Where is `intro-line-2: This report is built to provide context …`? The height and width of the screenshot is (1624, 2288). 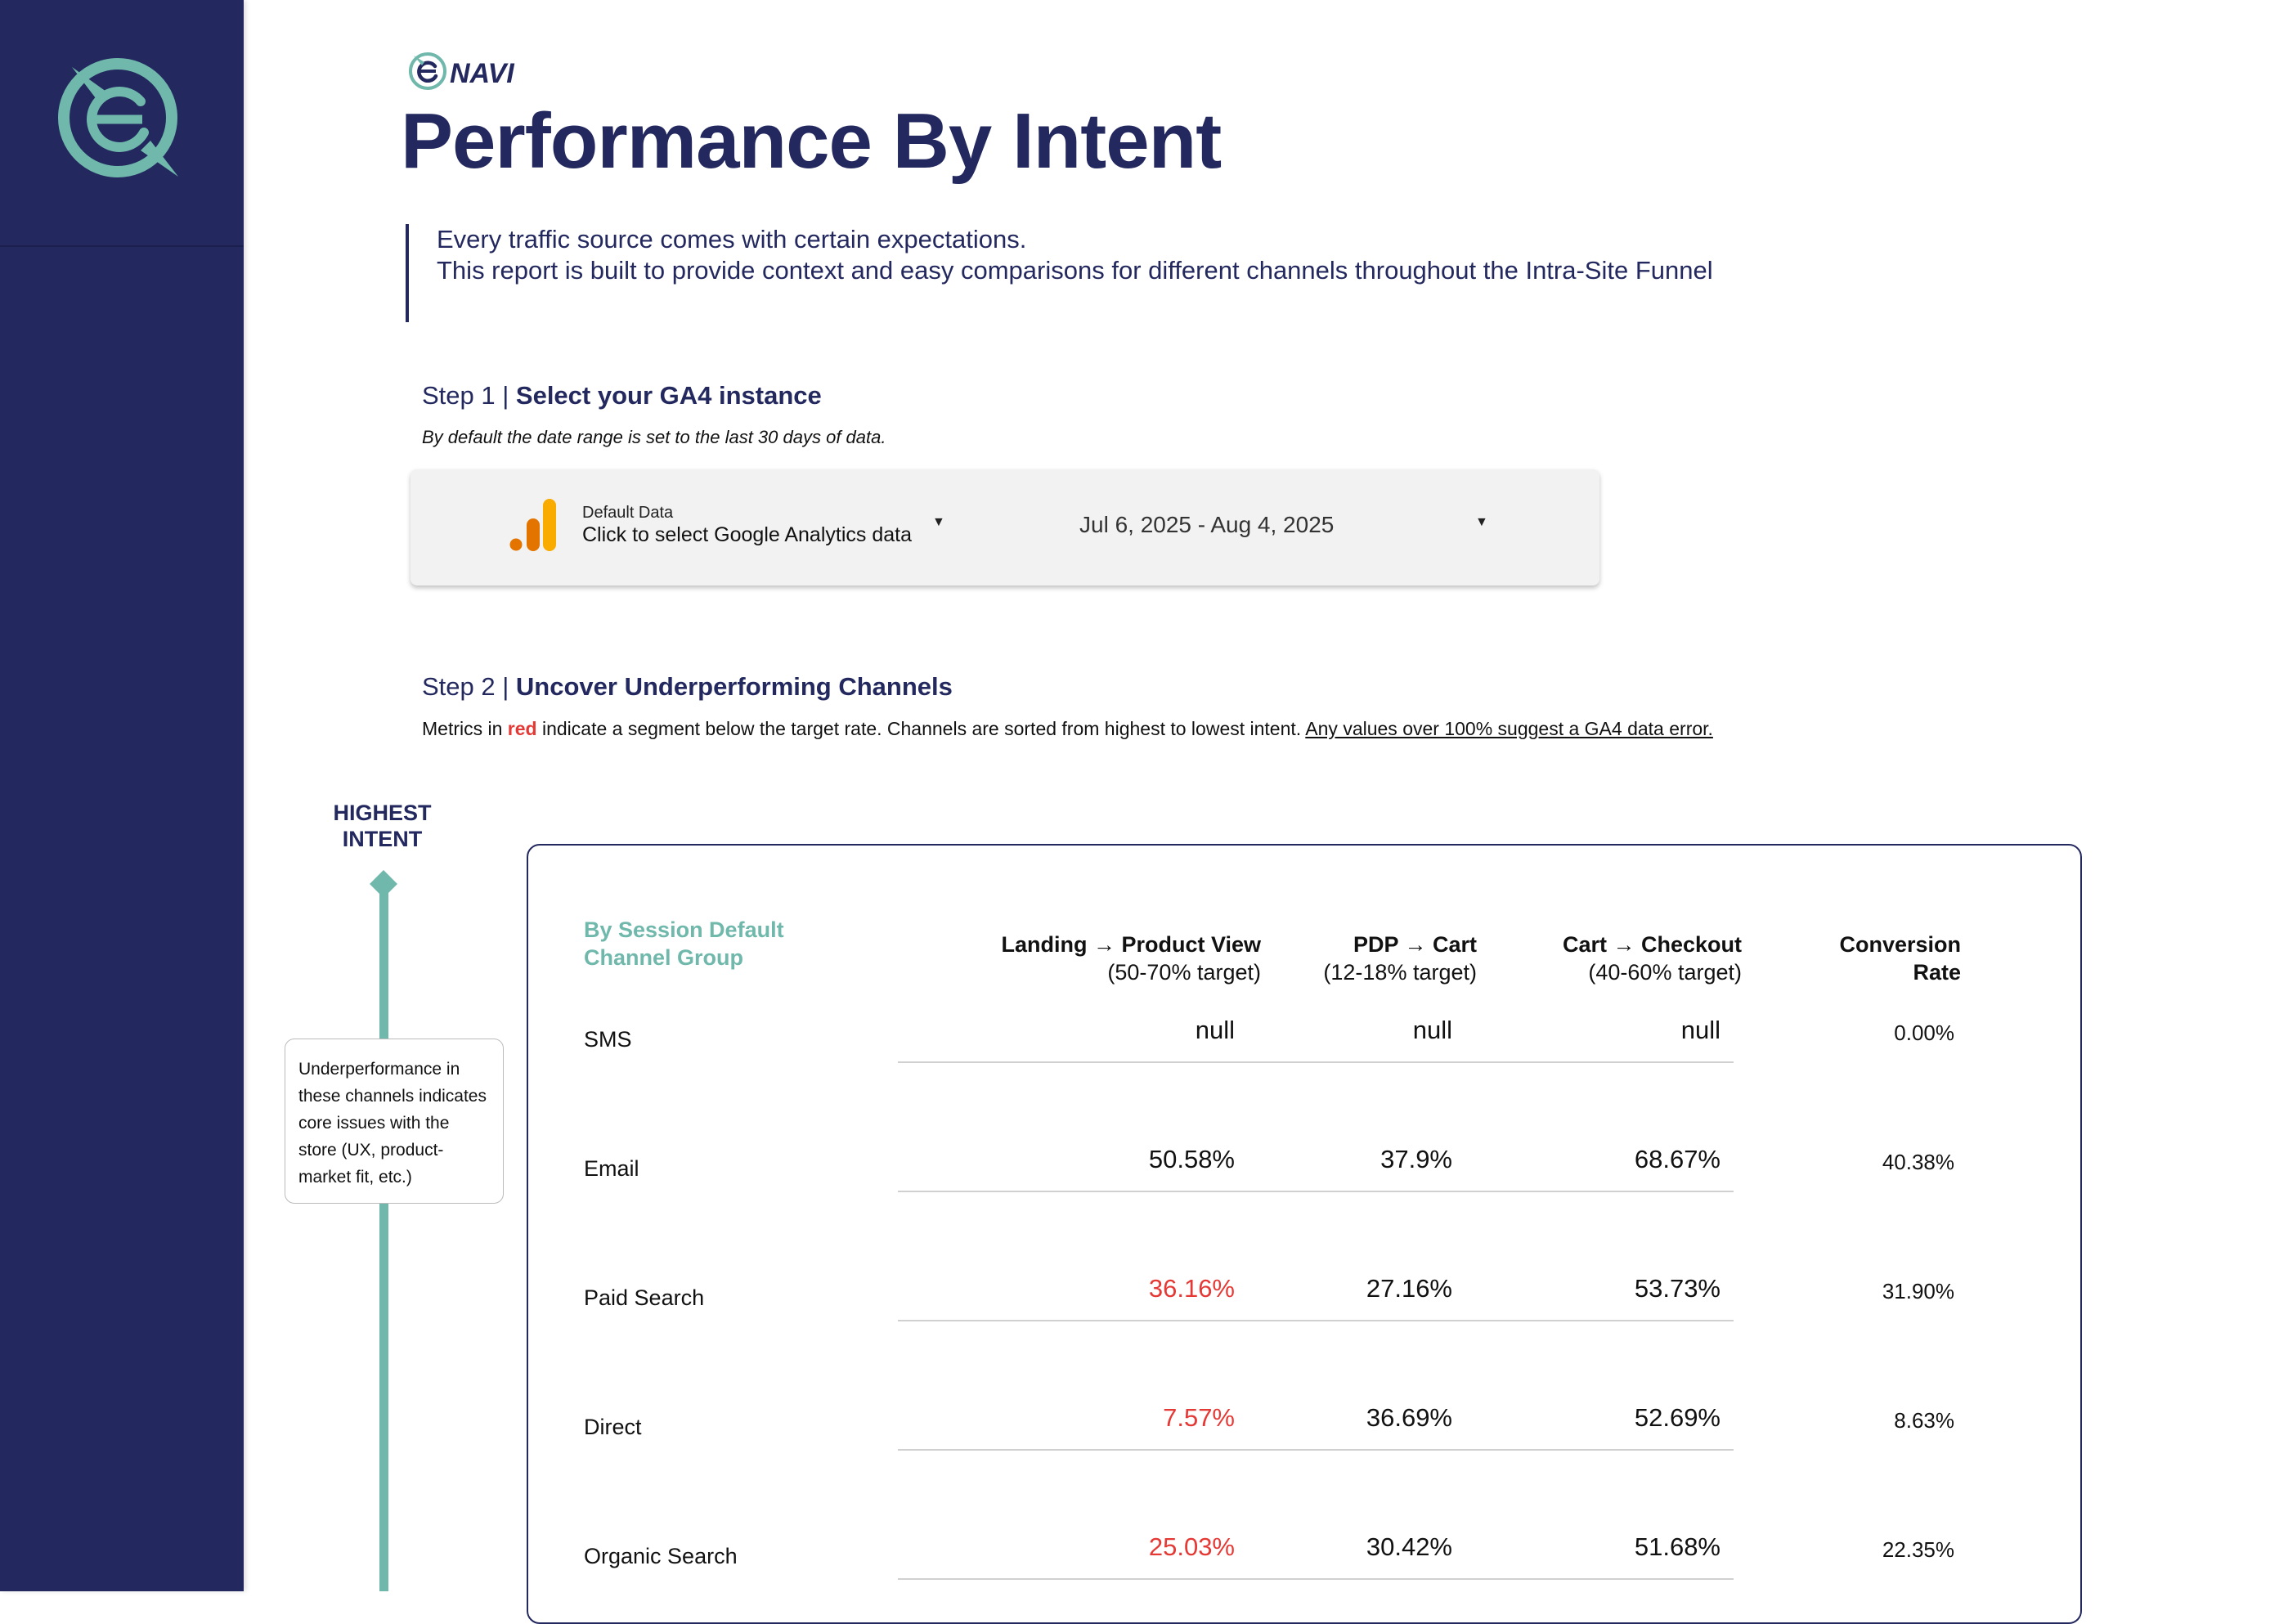 intro-line-2: This report is built to provide context … is located at coordinates (1075, 270).